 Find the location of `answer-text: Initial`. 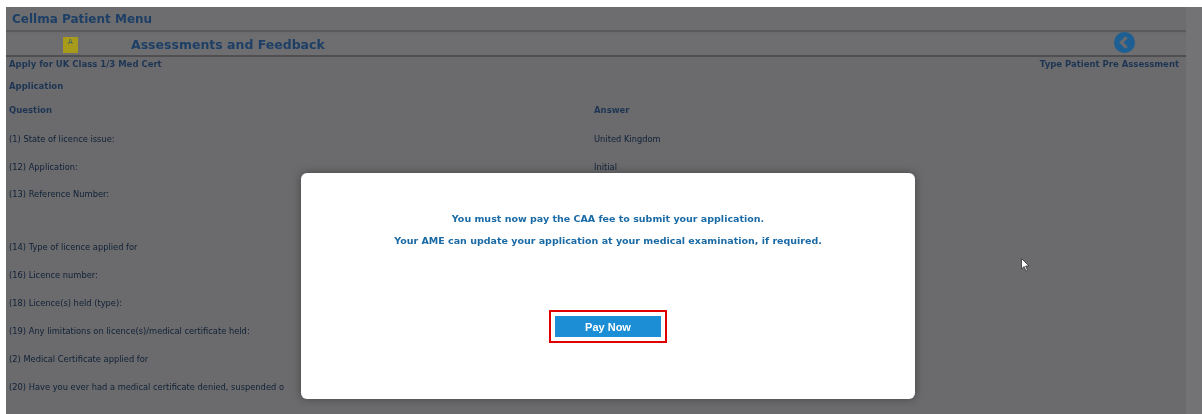

answer-text: Initial is located at coordinates (605, 167).